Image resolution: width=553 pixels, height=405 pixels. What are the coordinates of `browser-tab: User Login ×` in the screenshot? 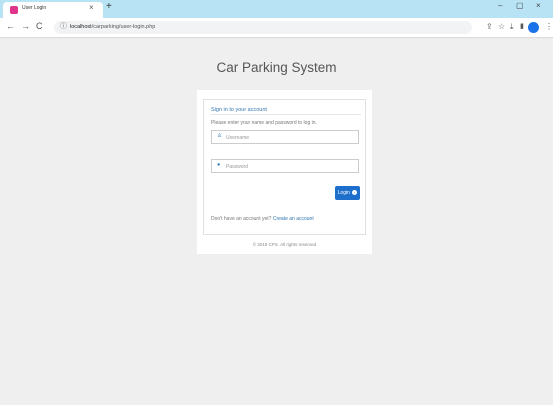 It's located at (53, 10).